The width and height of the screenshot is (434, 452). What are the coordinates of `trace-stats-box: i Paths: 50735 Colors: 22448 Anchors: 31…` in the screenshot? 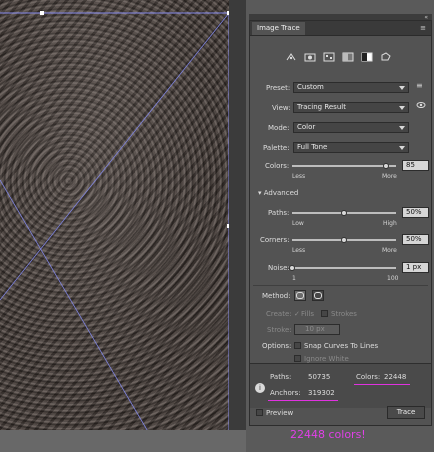 It's located at (340, 385).